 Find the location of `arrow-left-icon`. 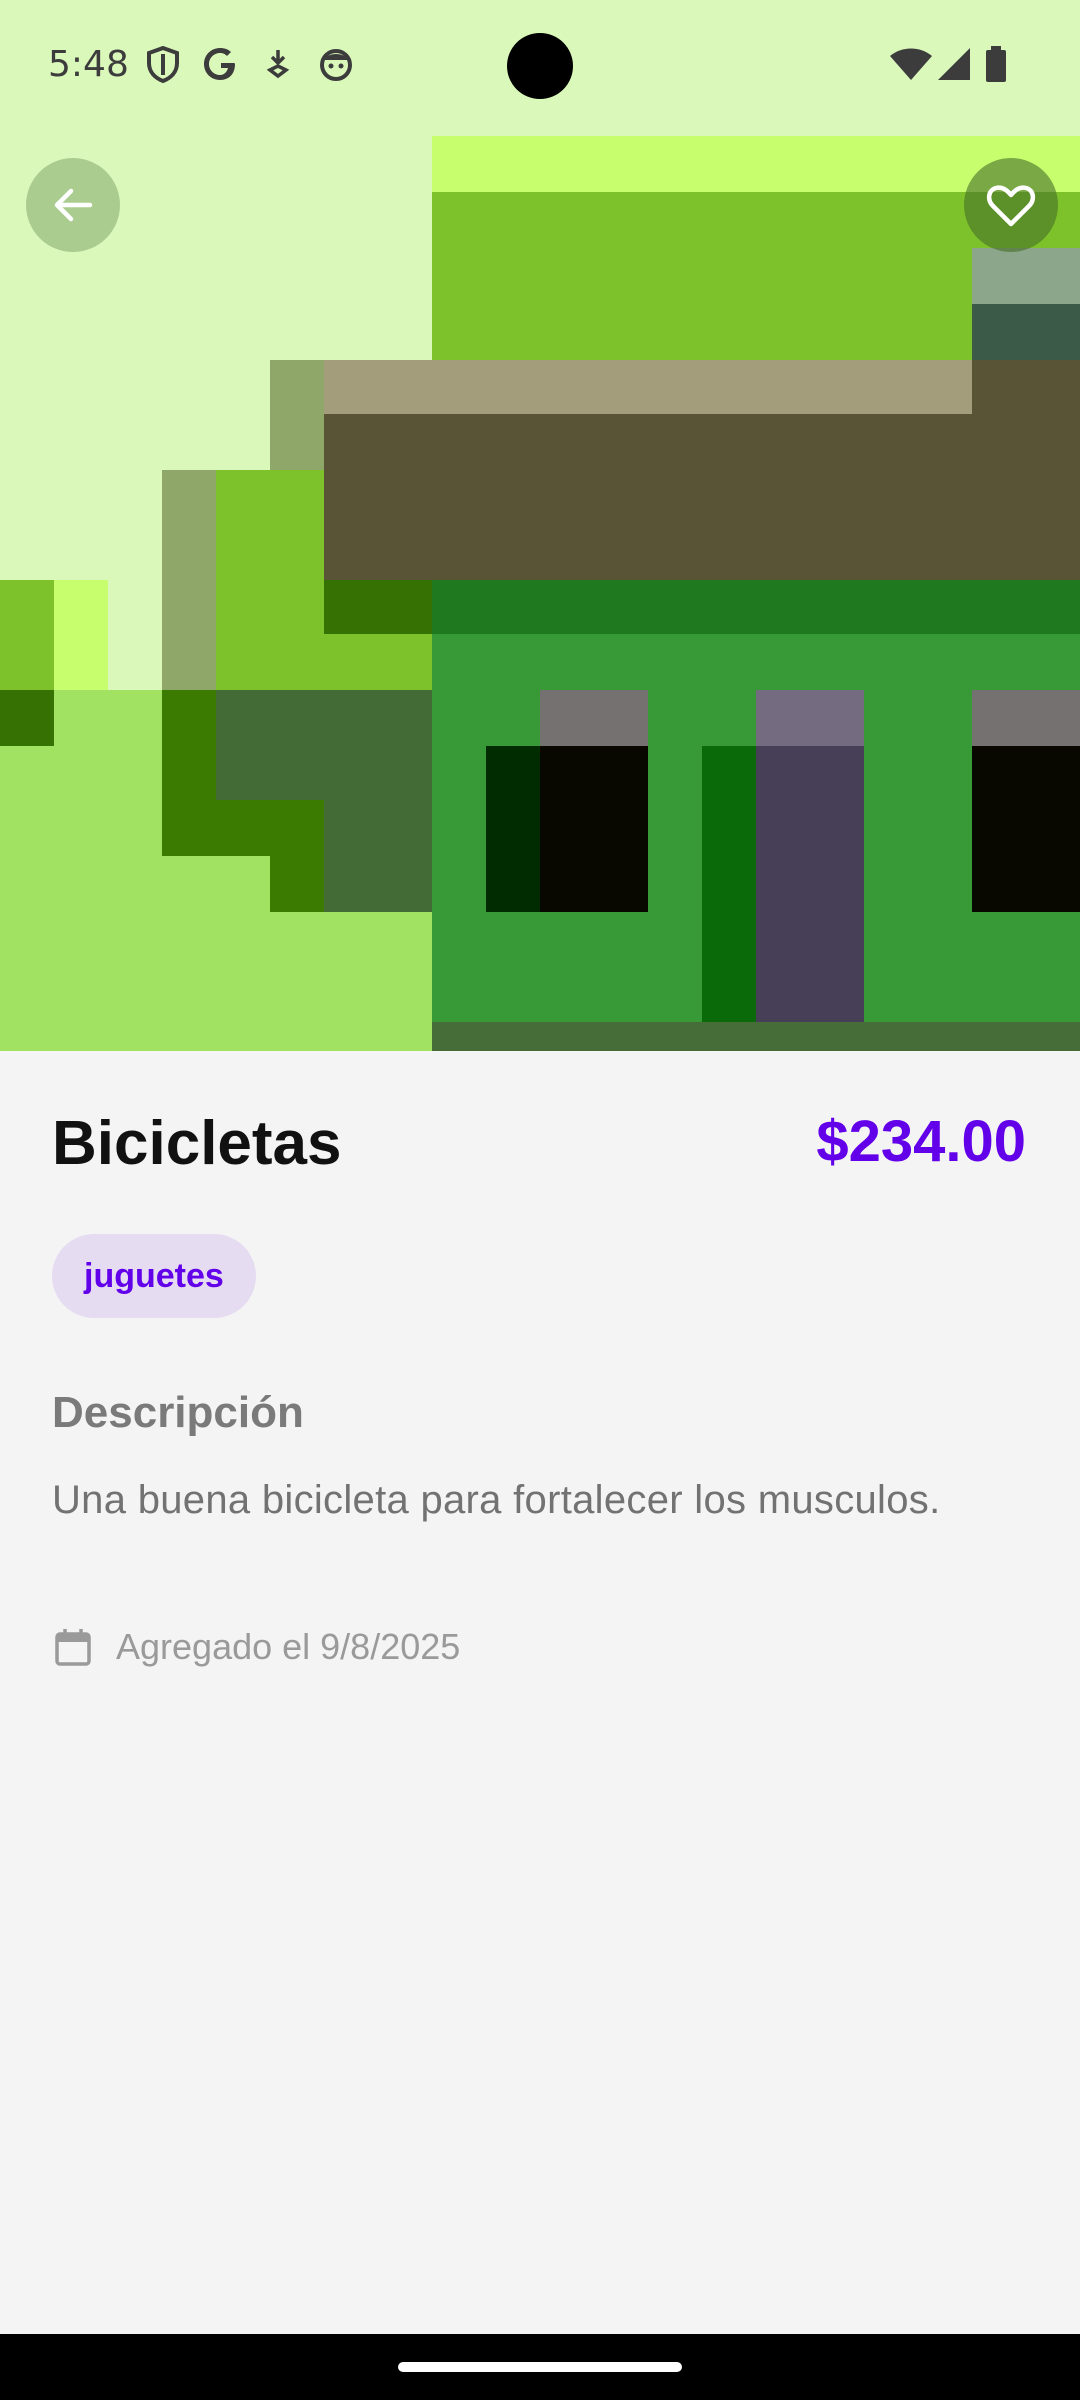

arrow-left-icon is located at coordinates (73, 205).